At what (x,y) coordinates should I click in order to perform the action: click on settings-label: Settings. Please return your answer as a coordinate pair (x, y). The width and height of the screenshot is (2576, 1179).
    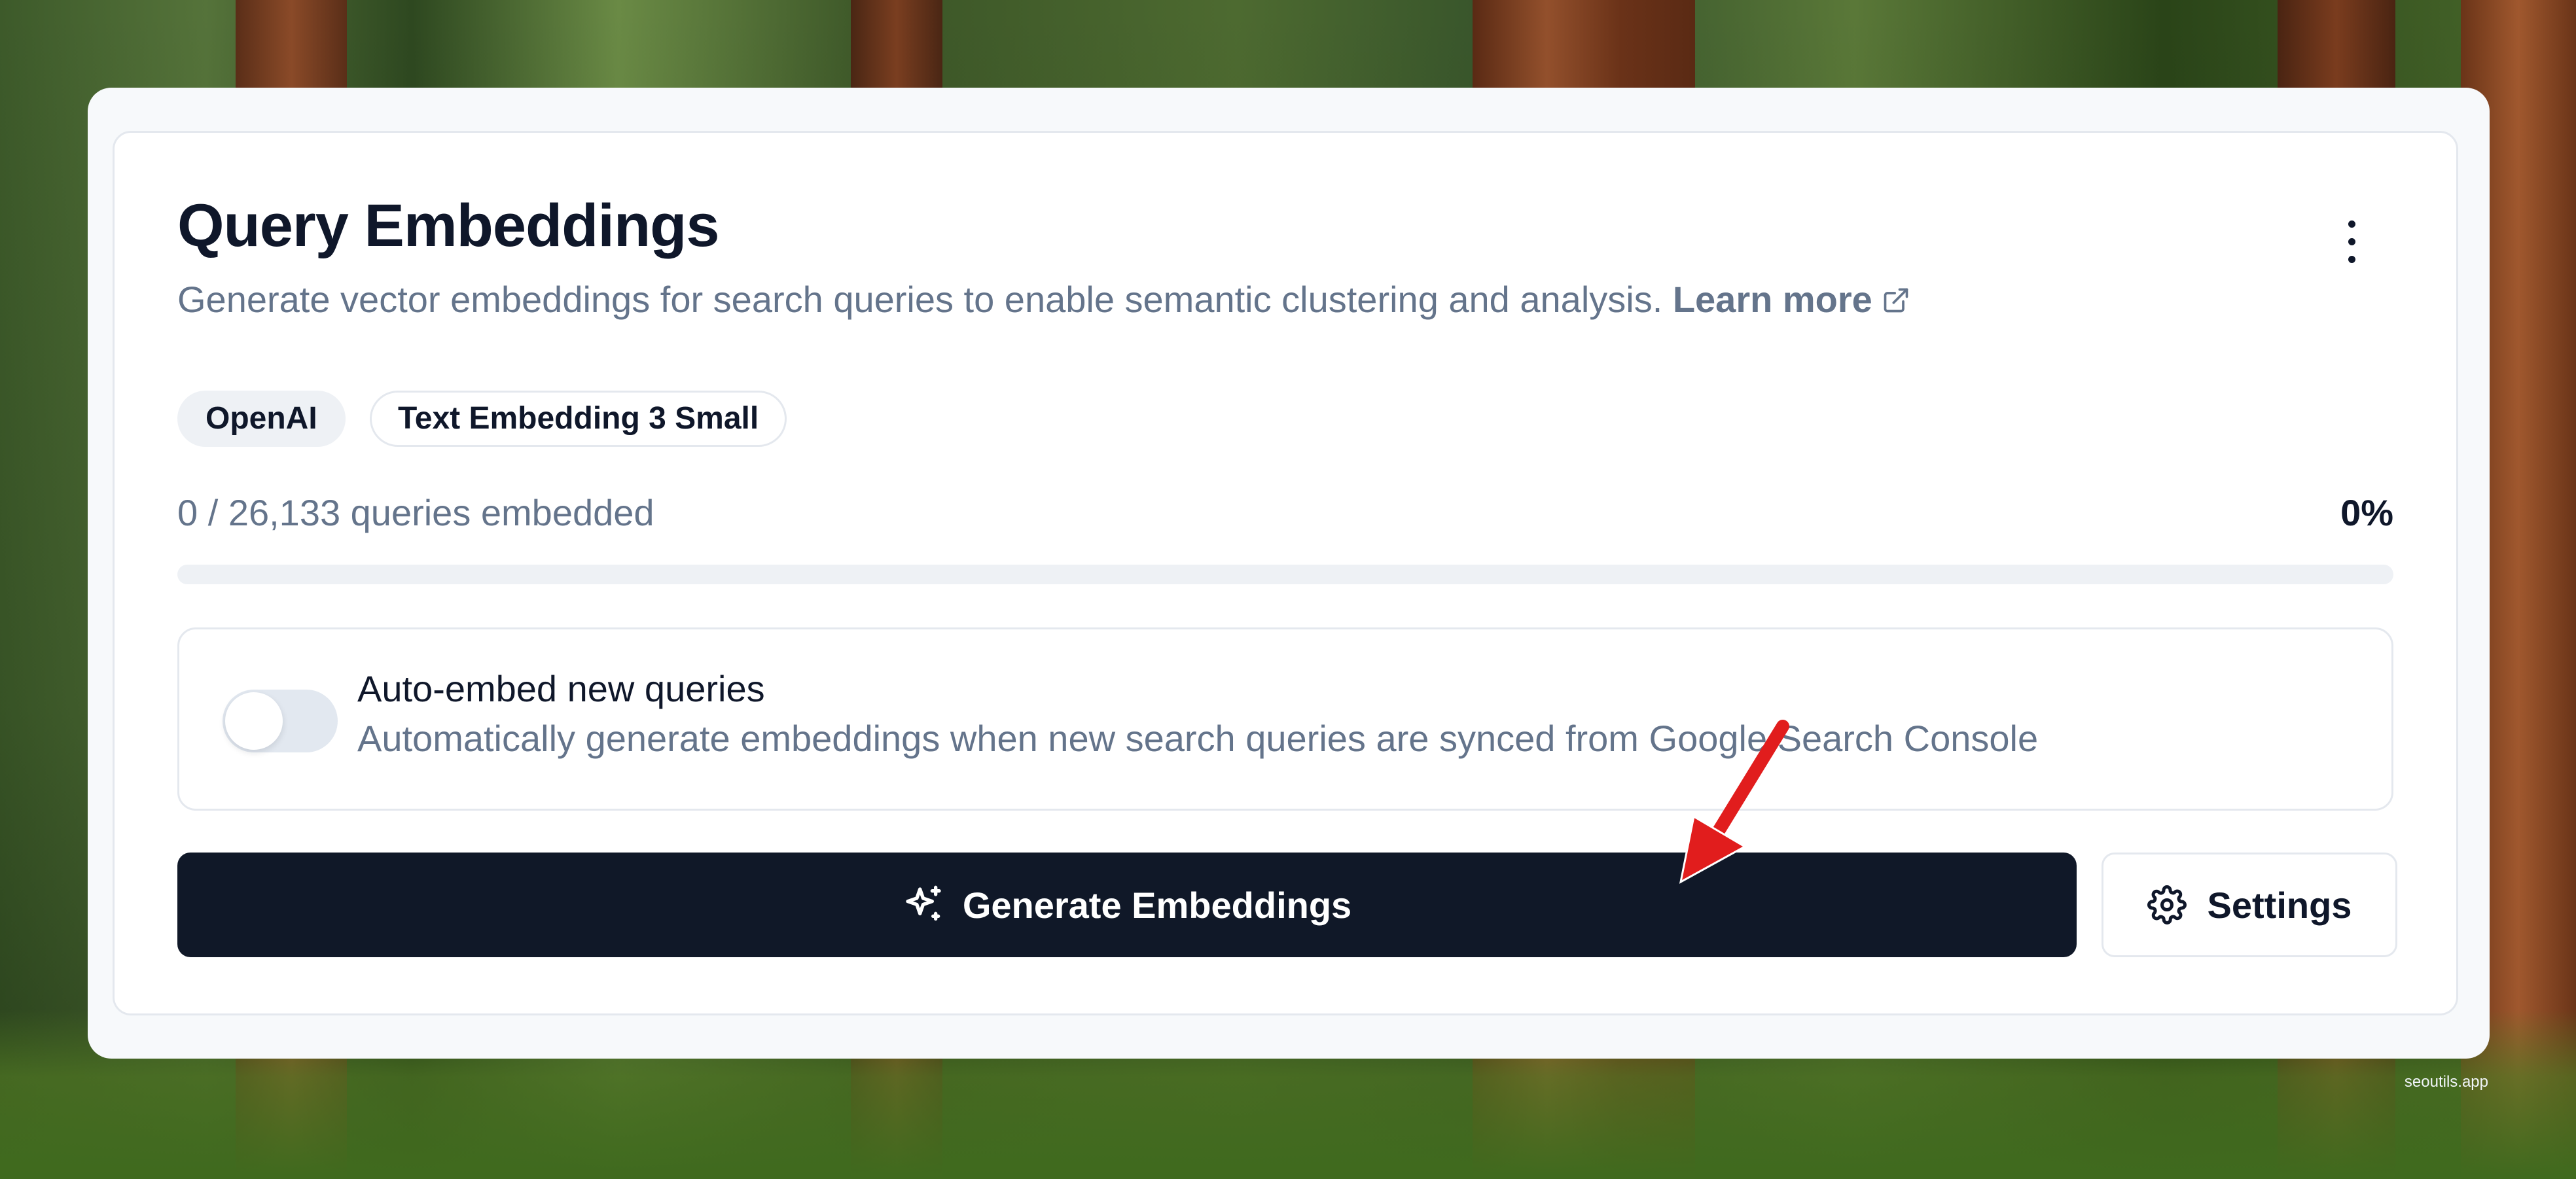
    Looking at the image, I should click on (2279, 905).